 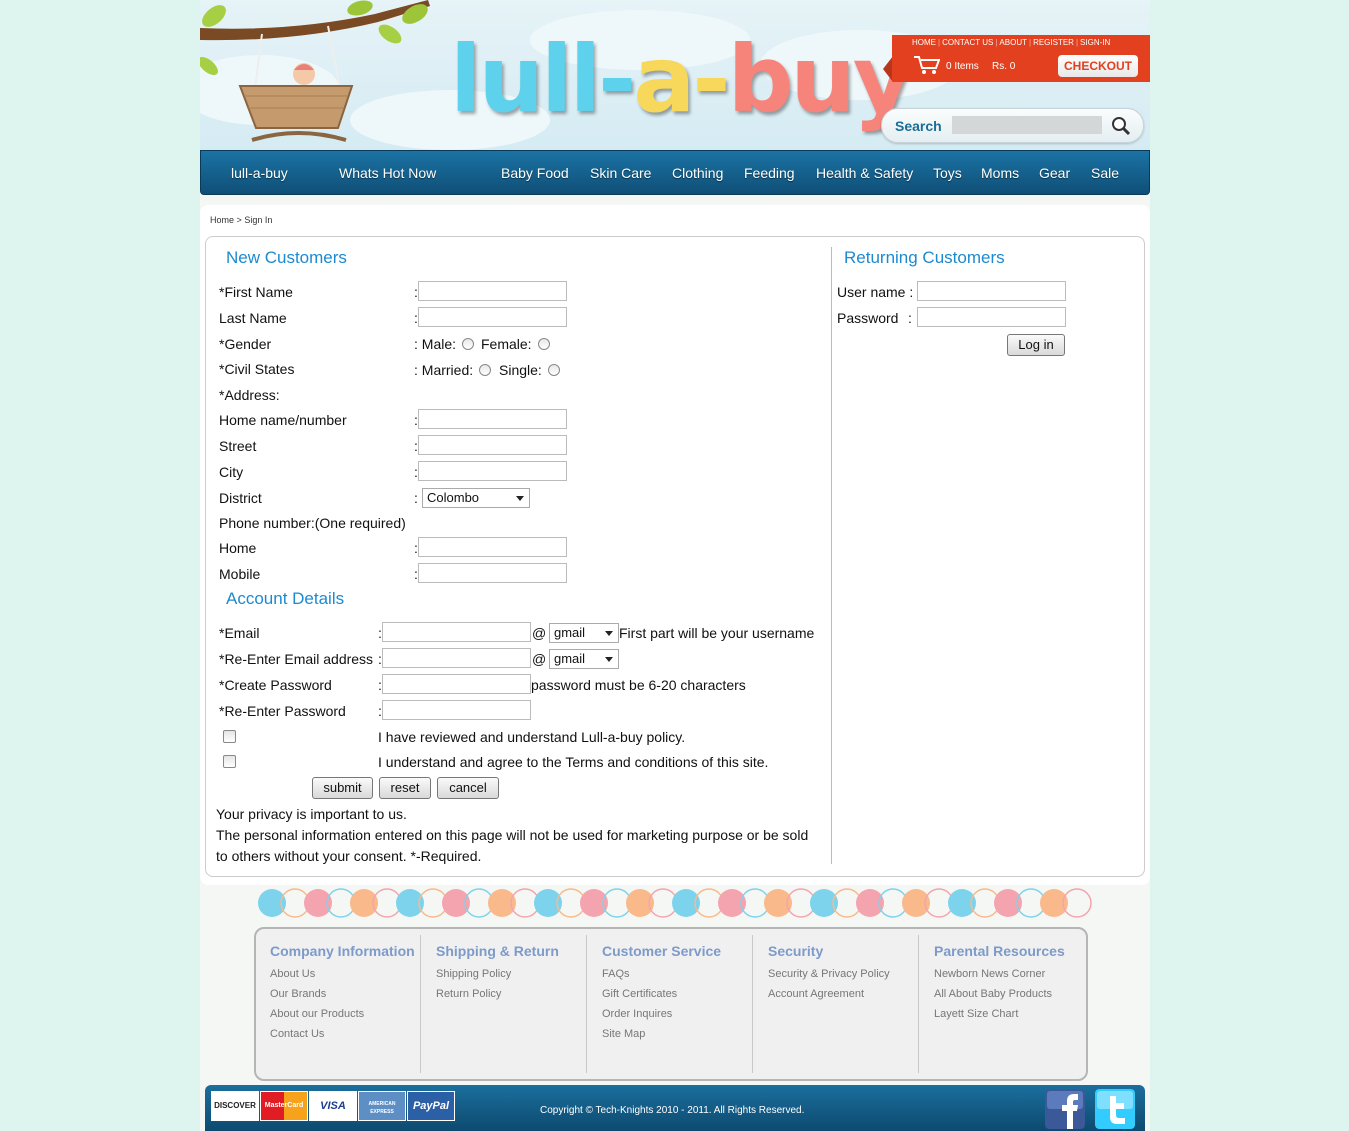 What do you see at coordinates (570, 658) in the screenshot?
I see `reemail-domain-value: gmail` at bounding box center [570, 658].